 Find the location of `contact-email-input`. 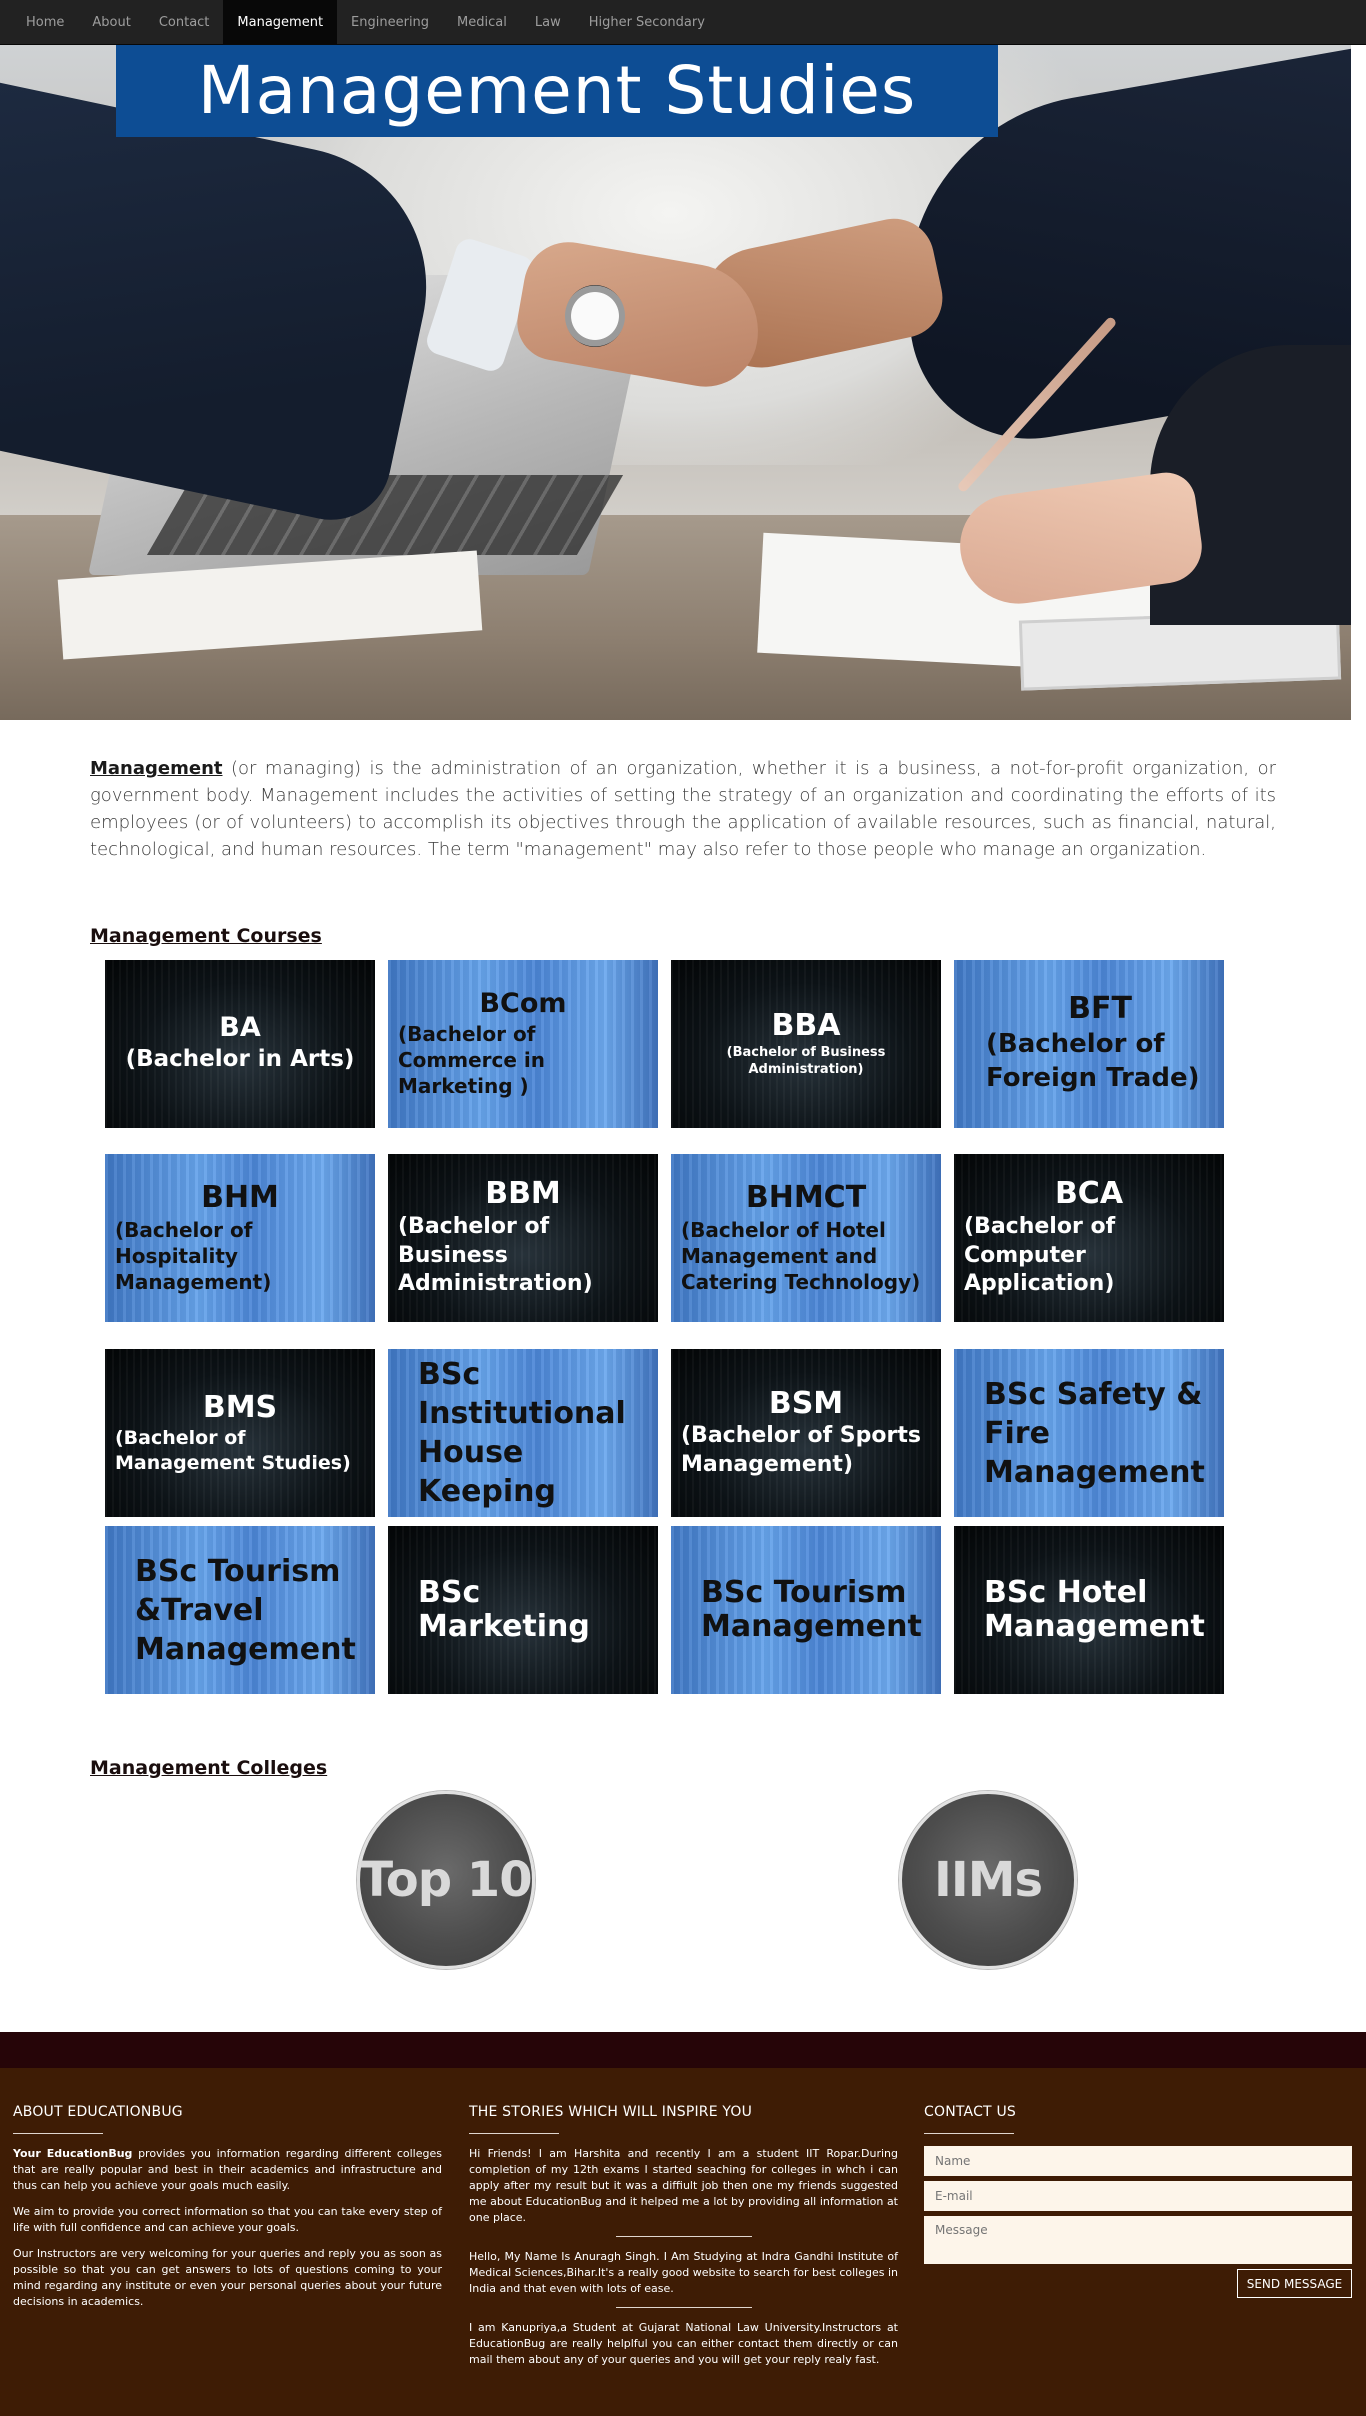

contact-email-input is located at coordinates (1138, 2196).